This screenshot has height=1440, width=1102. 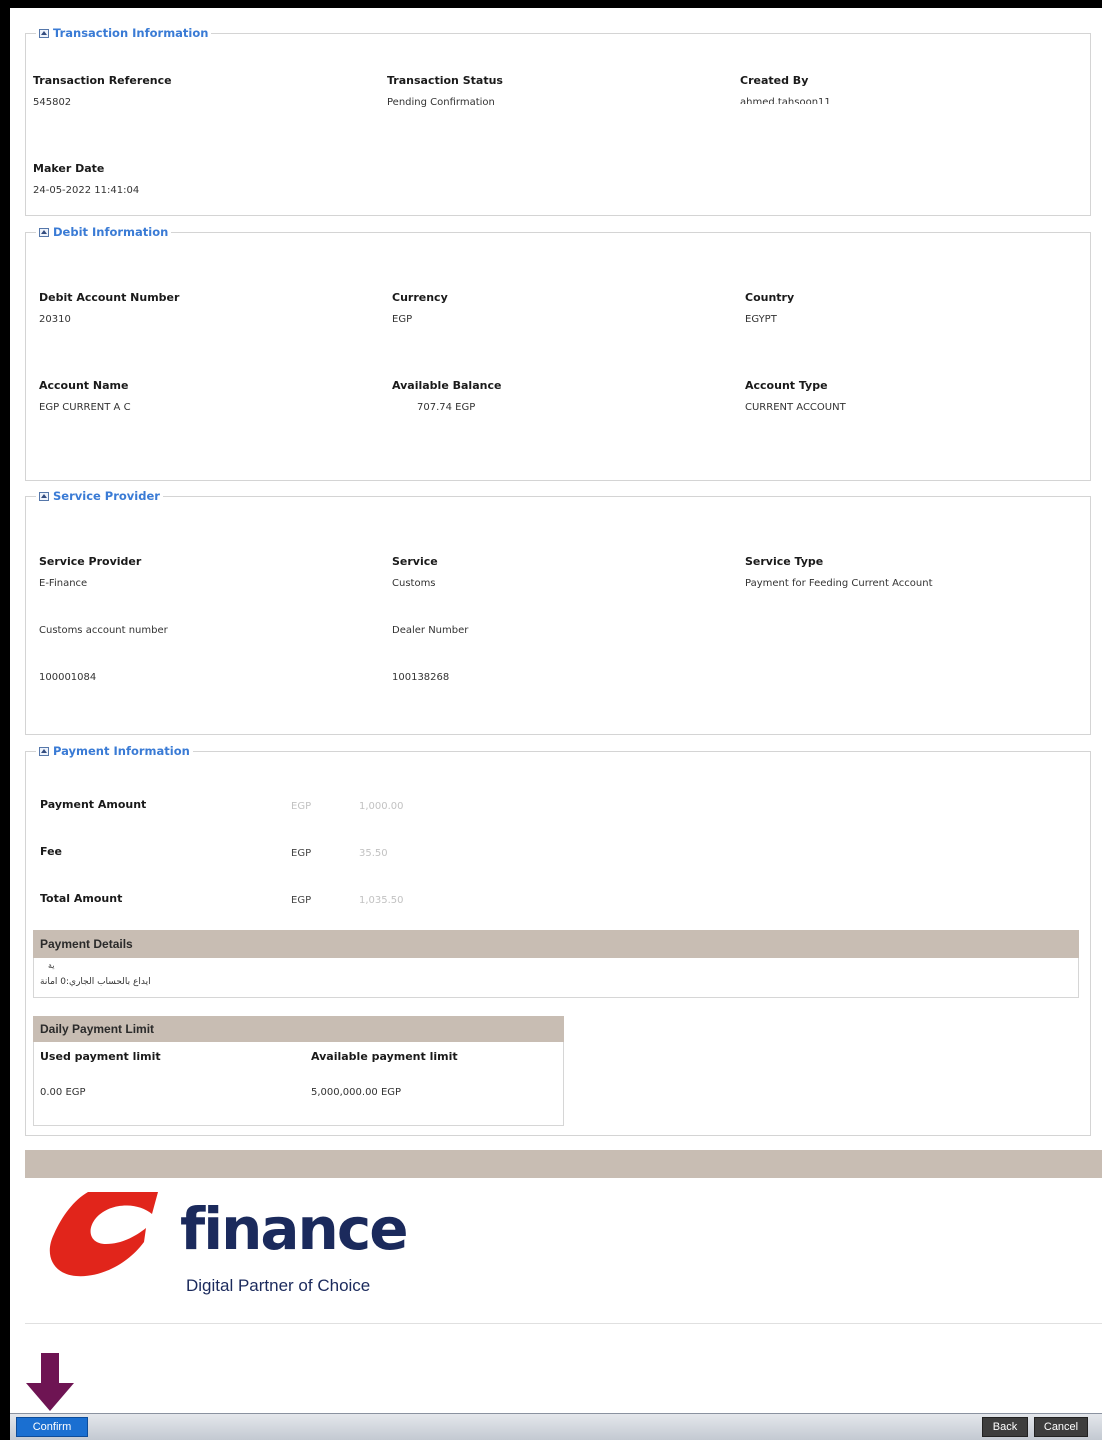 I want to click on currency-value: EGP, so click(x=402, y=319).